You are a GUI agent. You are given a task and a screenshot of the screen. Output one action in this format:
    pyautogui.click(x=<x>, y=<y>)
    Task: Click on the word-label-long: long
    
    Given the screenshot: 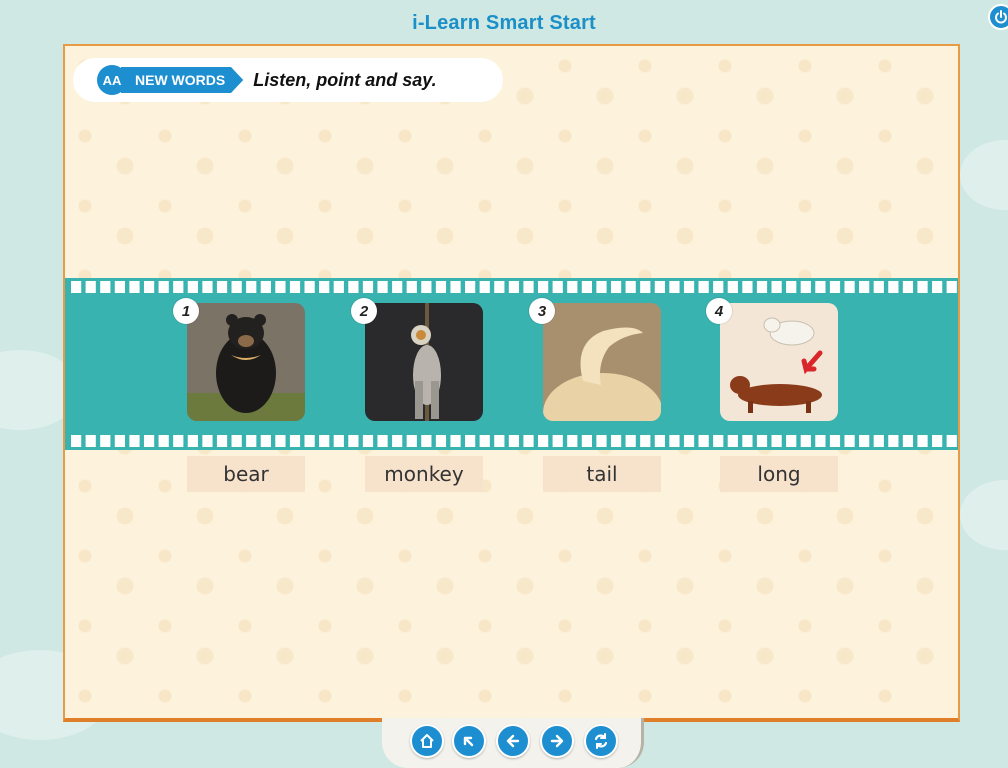 What is the action you would take?
    pyautogui.click(x=779, y=474)
    